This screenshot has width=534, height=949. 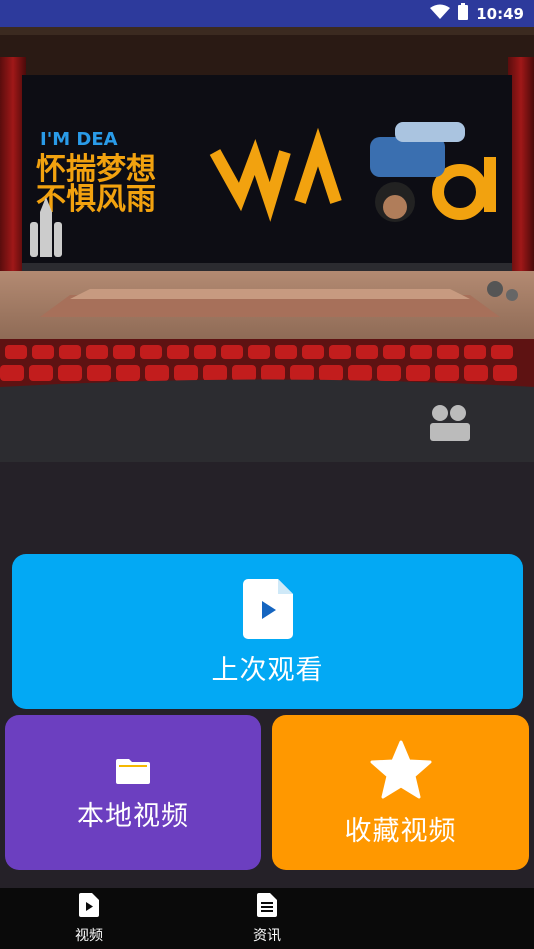 What do you see at coordinates (133, 816) in the screenshot?
I see `local-video-label: 本地视频` at bounding box center [133, 816].